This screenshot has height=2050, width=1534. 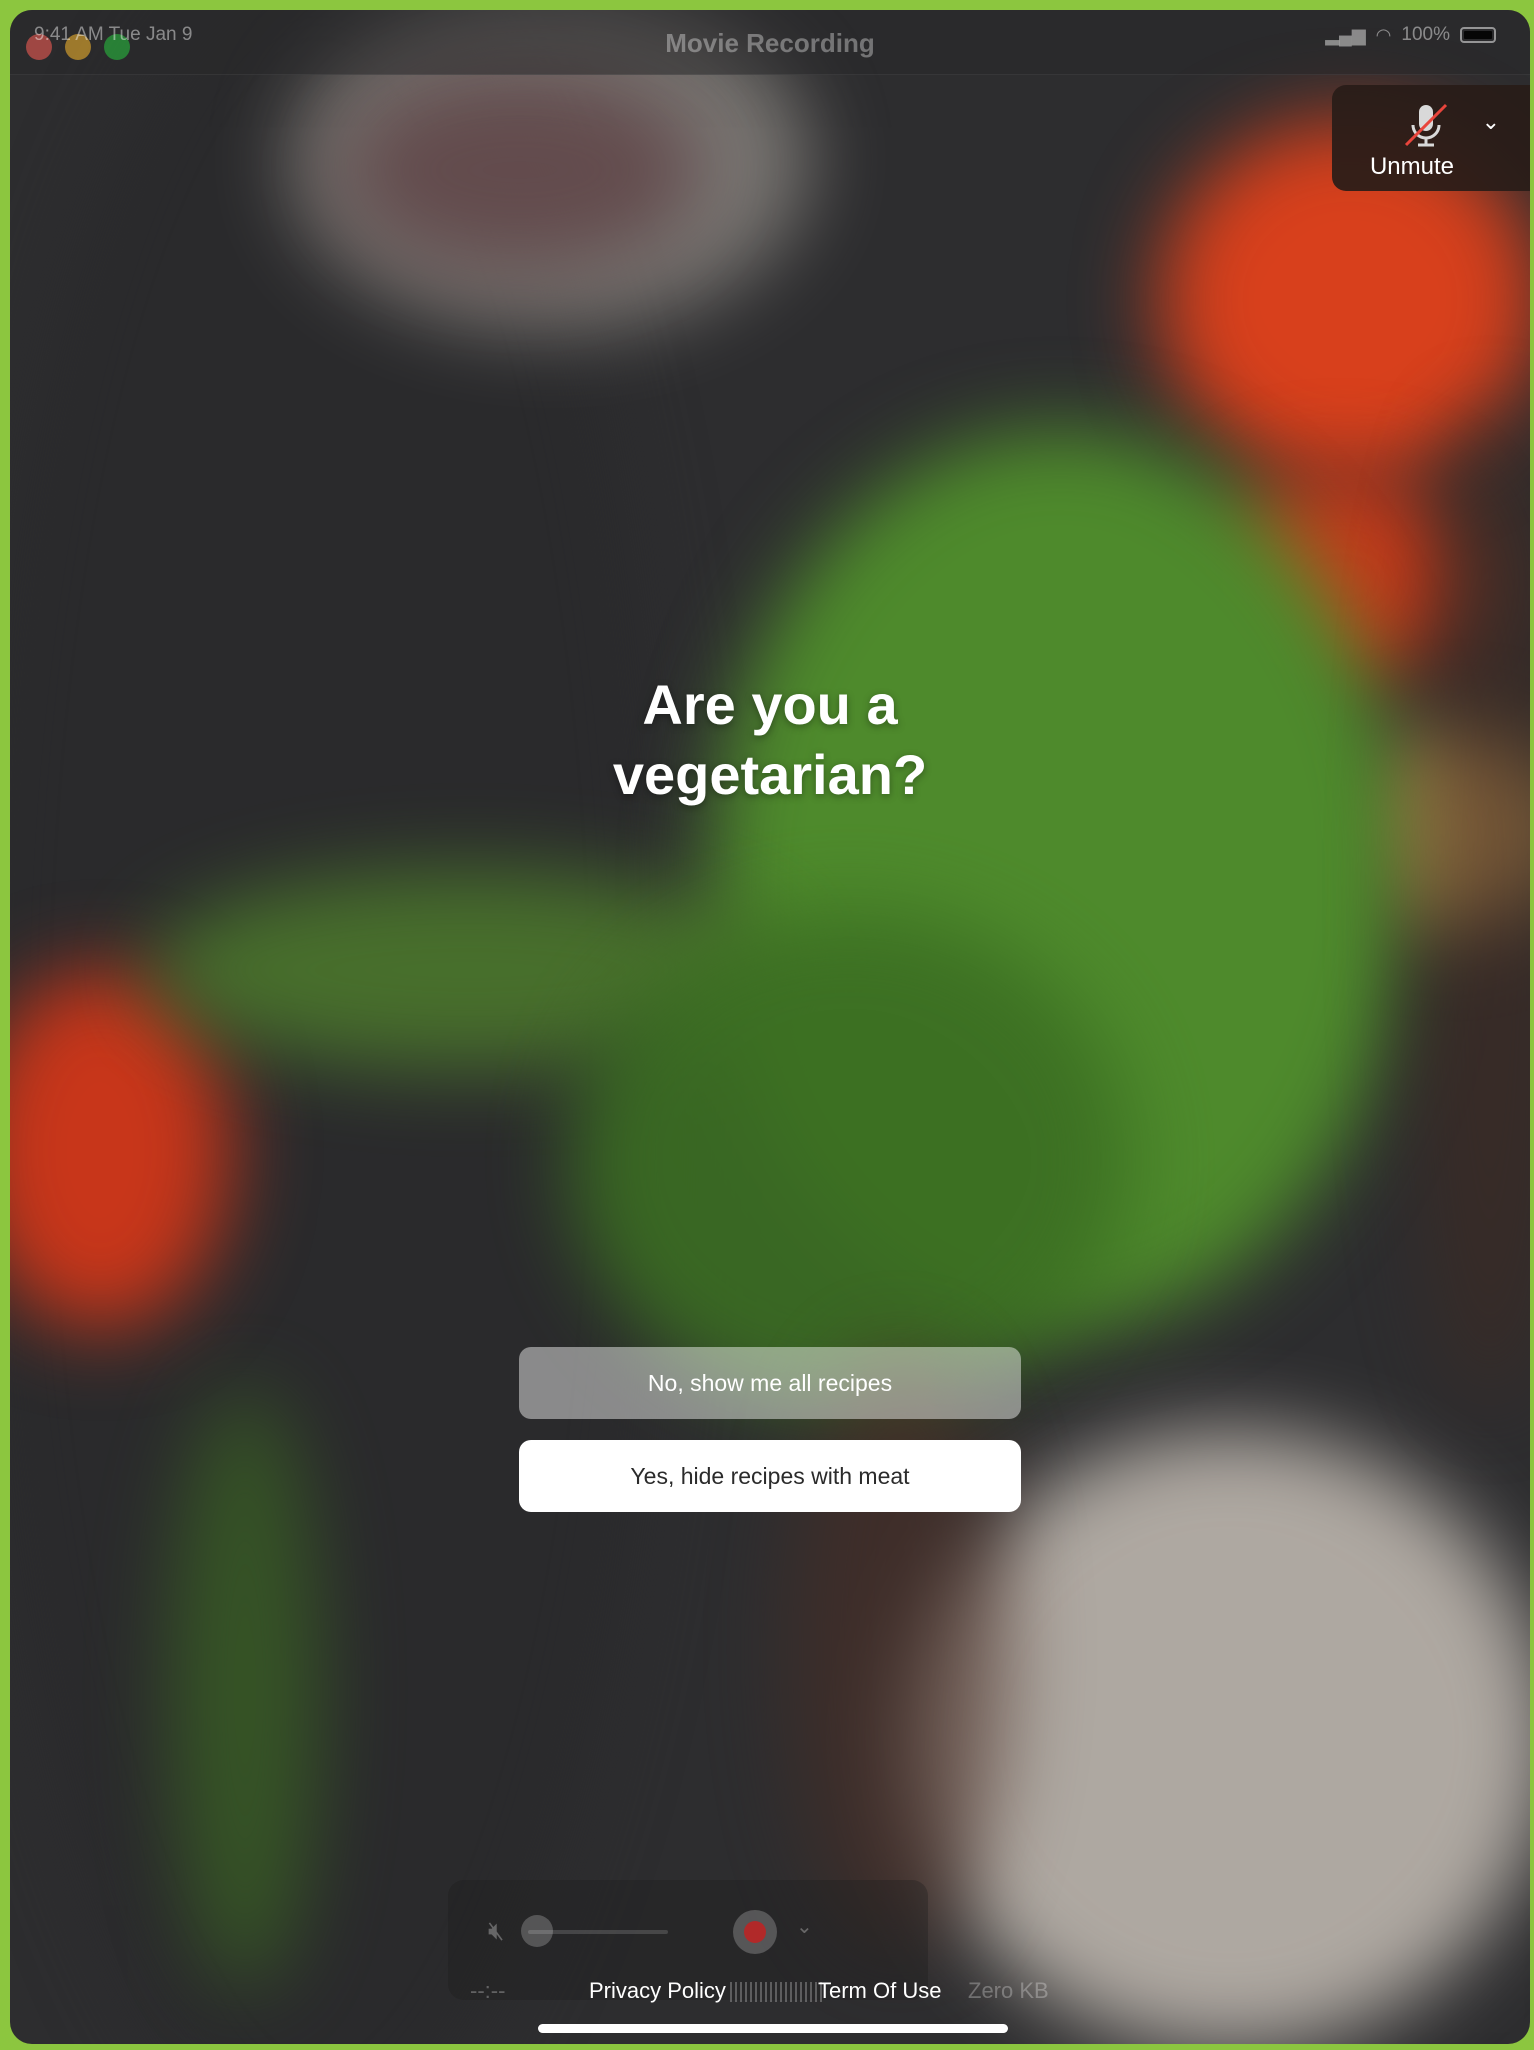 I want to click on home-indicator, so click(x=773, y=2028).